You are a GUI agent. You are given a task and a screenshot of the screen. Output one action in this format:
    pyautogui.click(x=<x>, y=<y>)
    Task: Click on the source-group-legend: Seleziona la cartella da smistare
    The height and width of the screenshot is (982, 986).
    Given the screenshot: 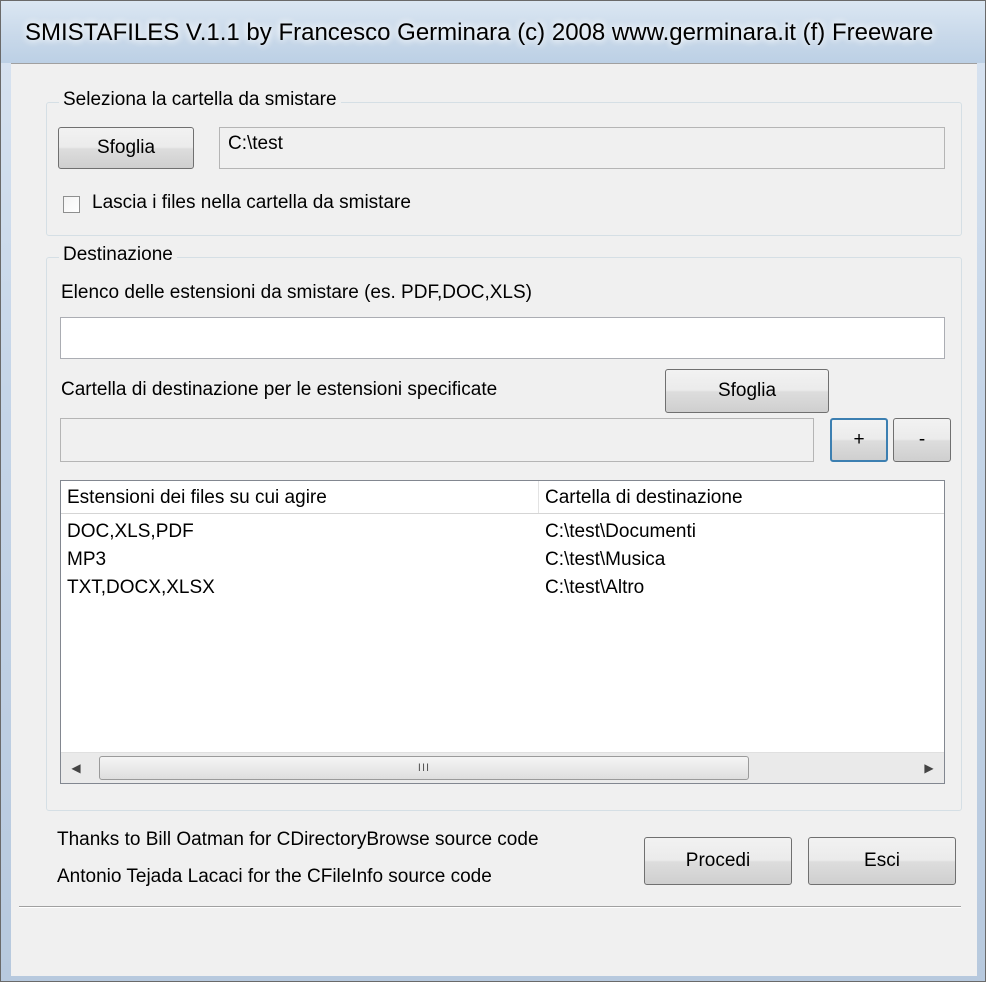 What is the action you would take?
    pyautogui.click(x=200, y=100)
    